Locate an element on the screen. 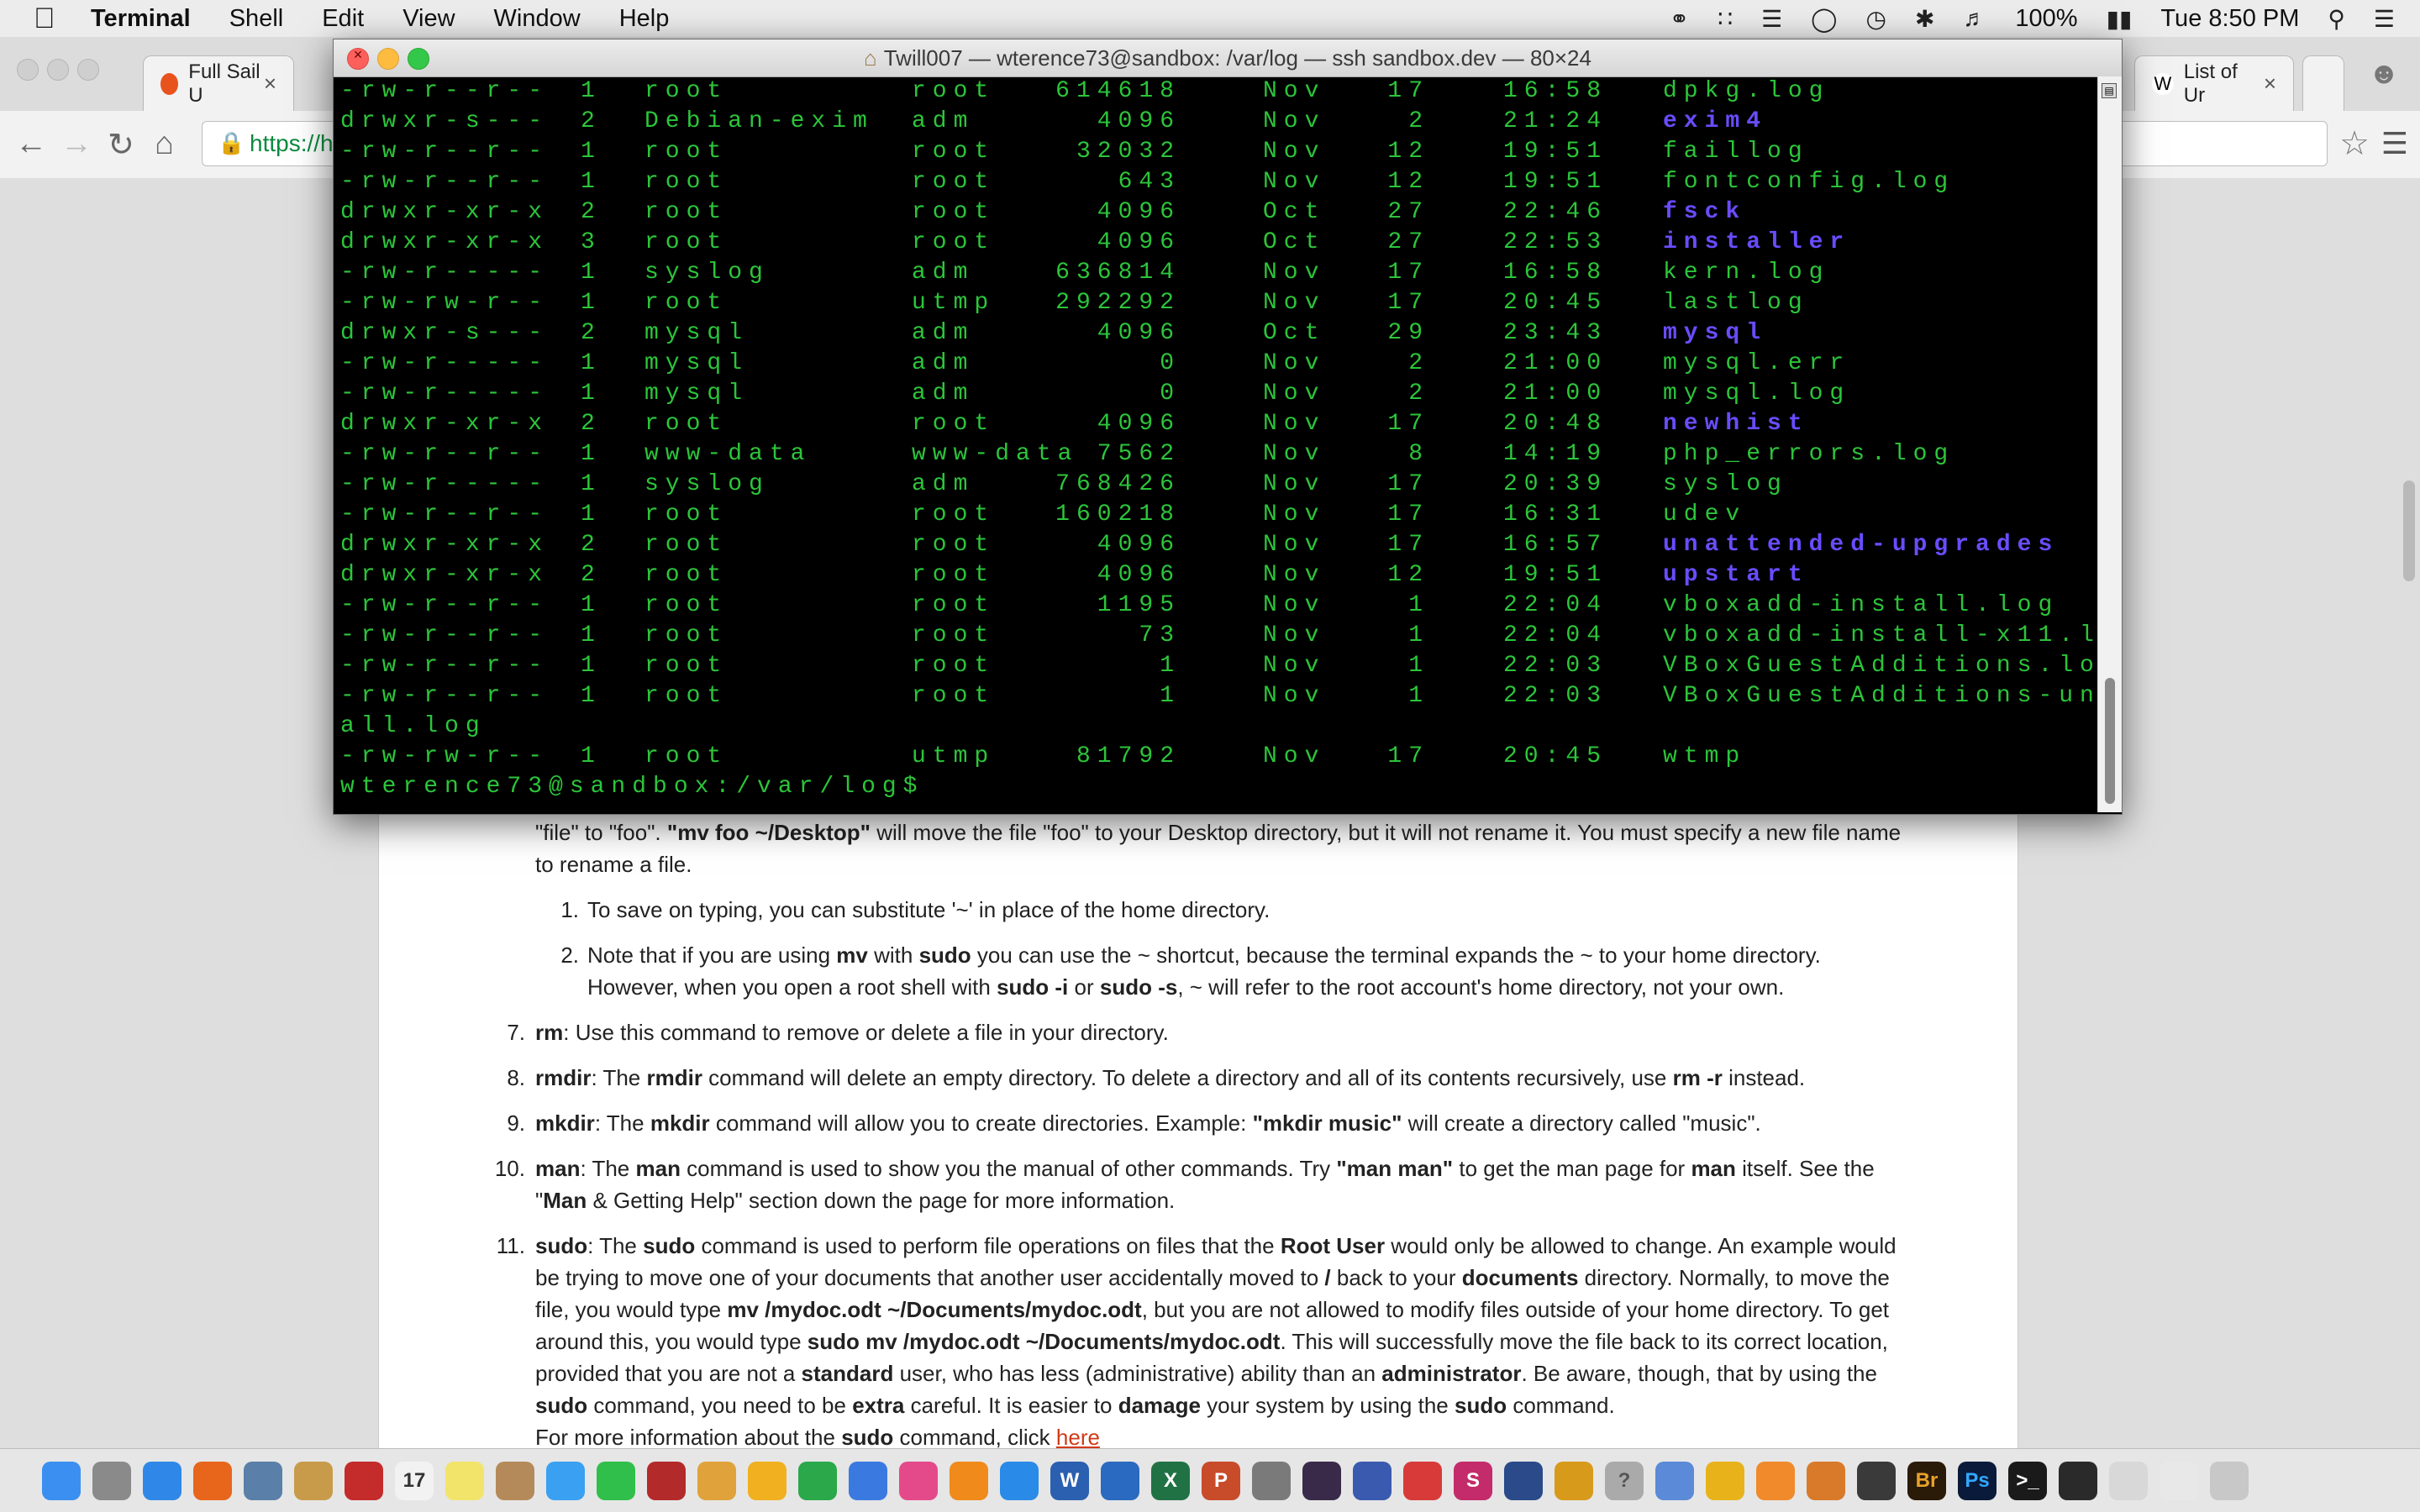 This screenshot has height=1512, width=2420. terminal-cell-day: 1 is located at coordinates (1418, 635).